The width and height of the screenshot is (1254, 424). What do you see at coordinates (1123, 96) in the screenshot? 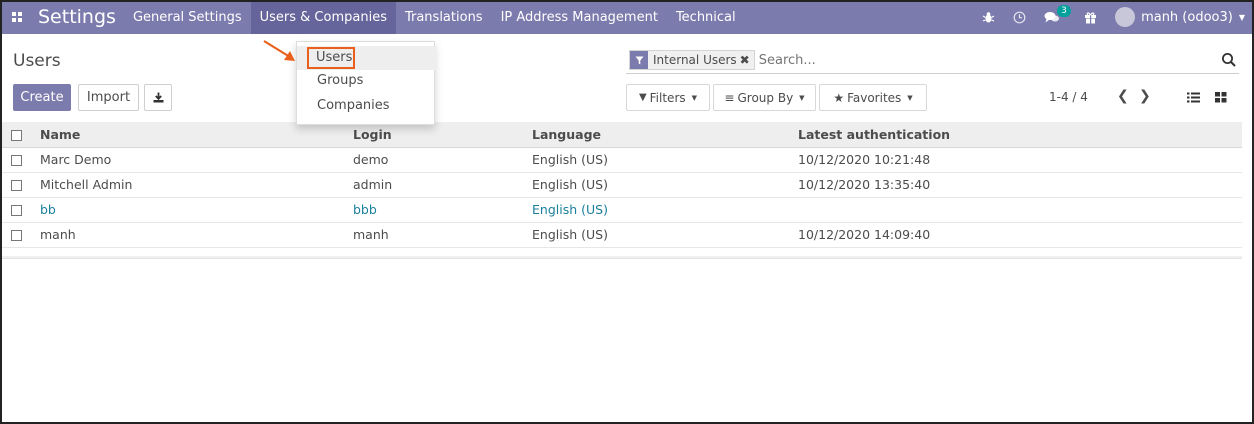
I see `pager-previous-icon: ❮` at bounding box center [1123, 96].